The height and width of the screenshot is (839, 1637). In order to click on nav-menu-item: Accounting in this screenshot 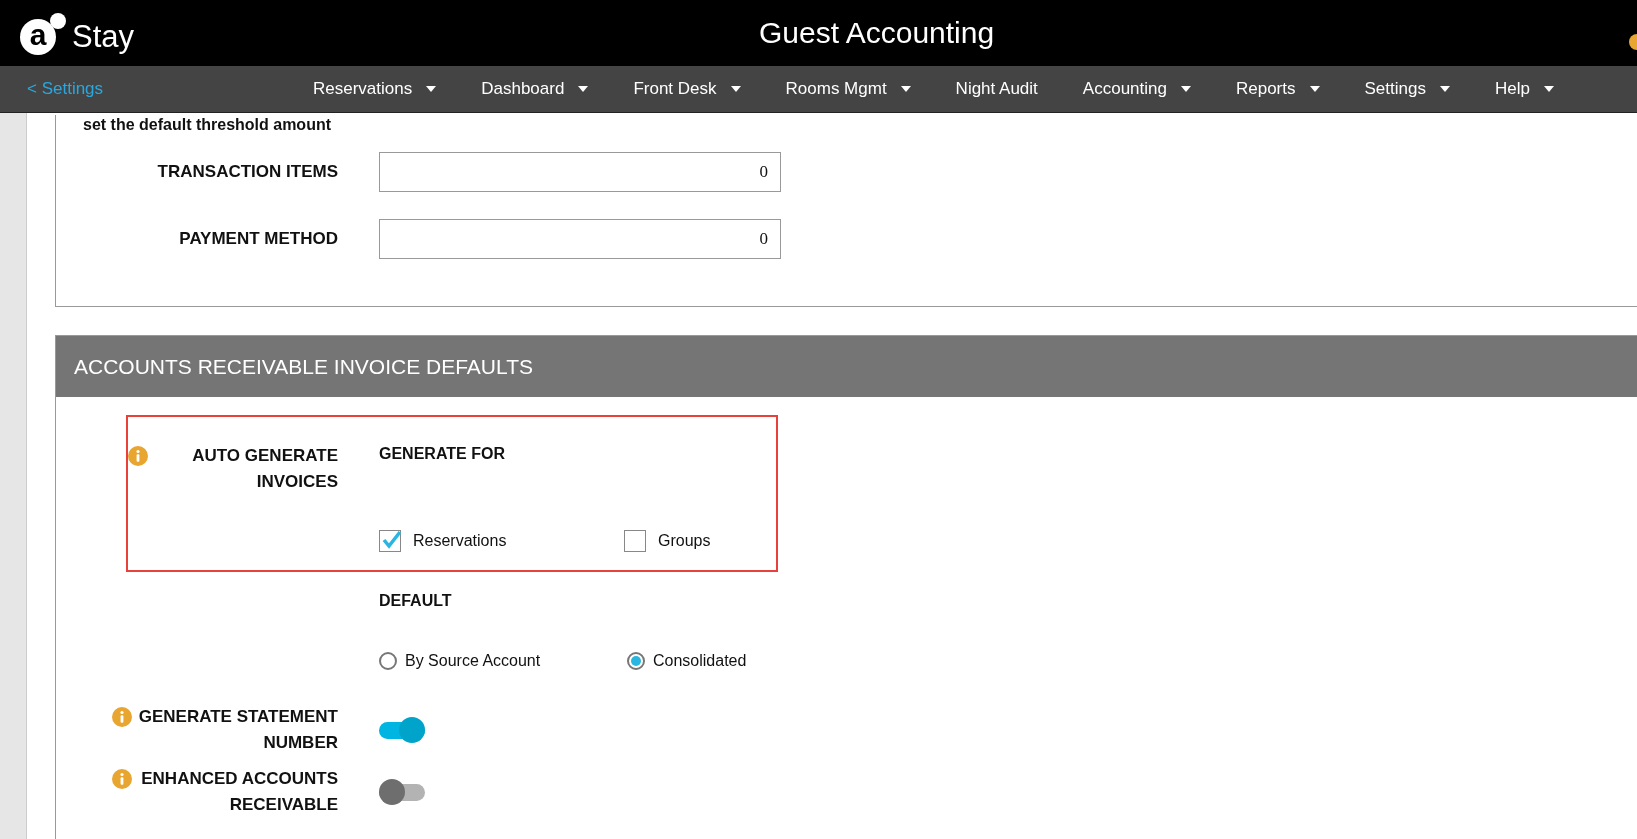, I will do `click(1136, 89)`.